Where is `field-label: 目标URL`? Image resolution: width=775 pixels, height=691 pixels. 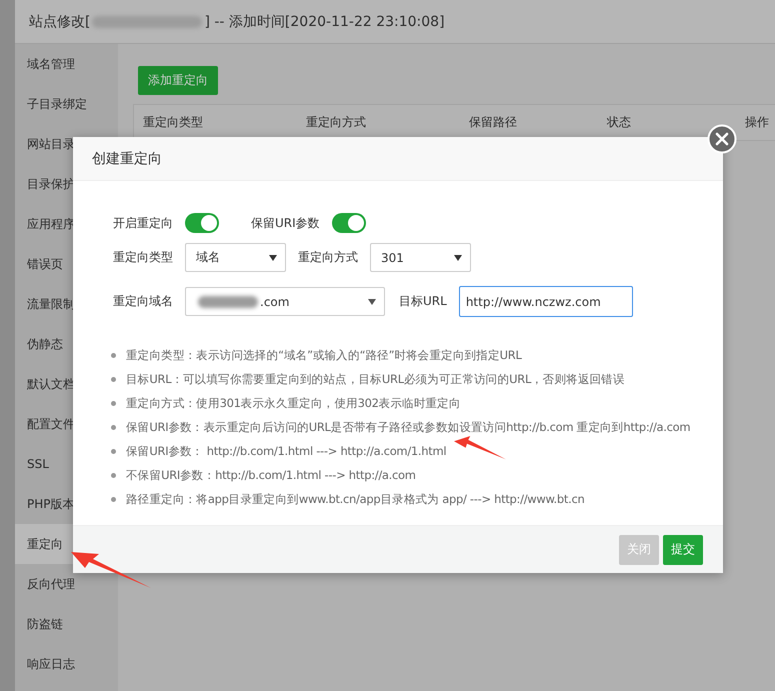 field-label: 目标URL is located at coordinates (423, 301).